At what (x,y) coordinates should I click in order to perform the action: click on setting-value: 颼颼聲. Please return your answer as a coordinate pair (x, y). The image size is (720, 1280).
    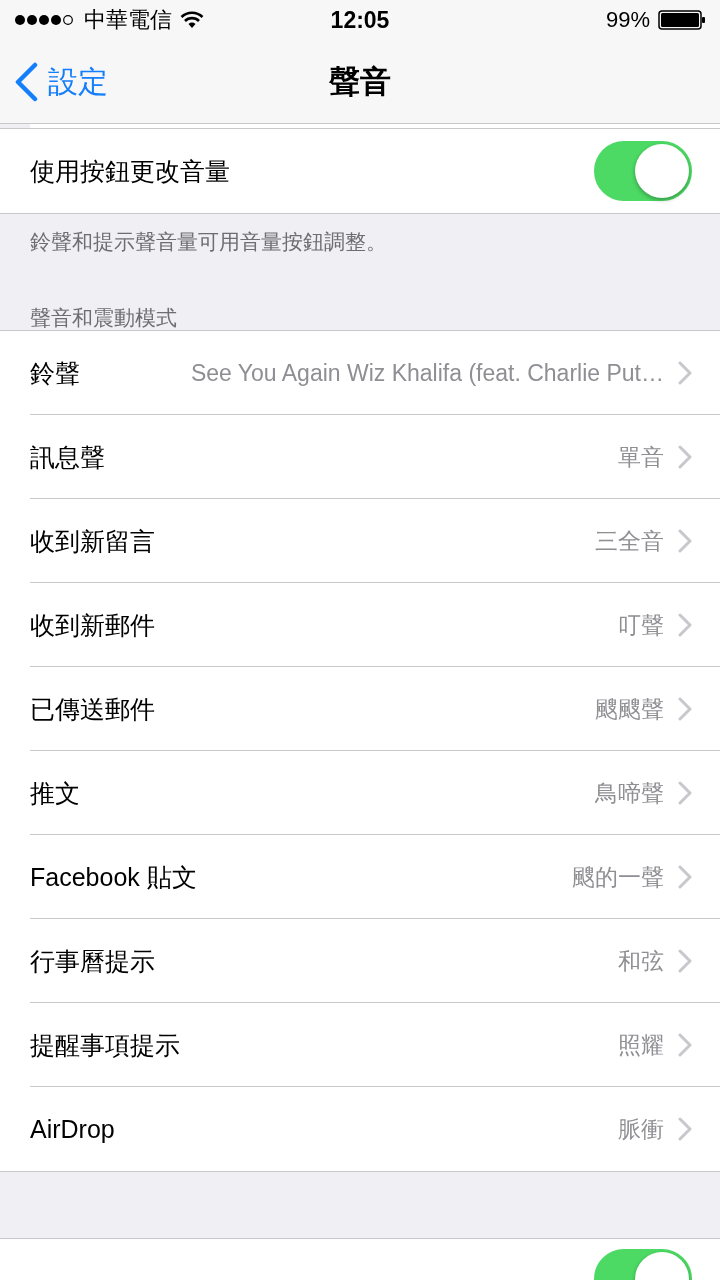
    Looking at the image, I should click on (629, 709).